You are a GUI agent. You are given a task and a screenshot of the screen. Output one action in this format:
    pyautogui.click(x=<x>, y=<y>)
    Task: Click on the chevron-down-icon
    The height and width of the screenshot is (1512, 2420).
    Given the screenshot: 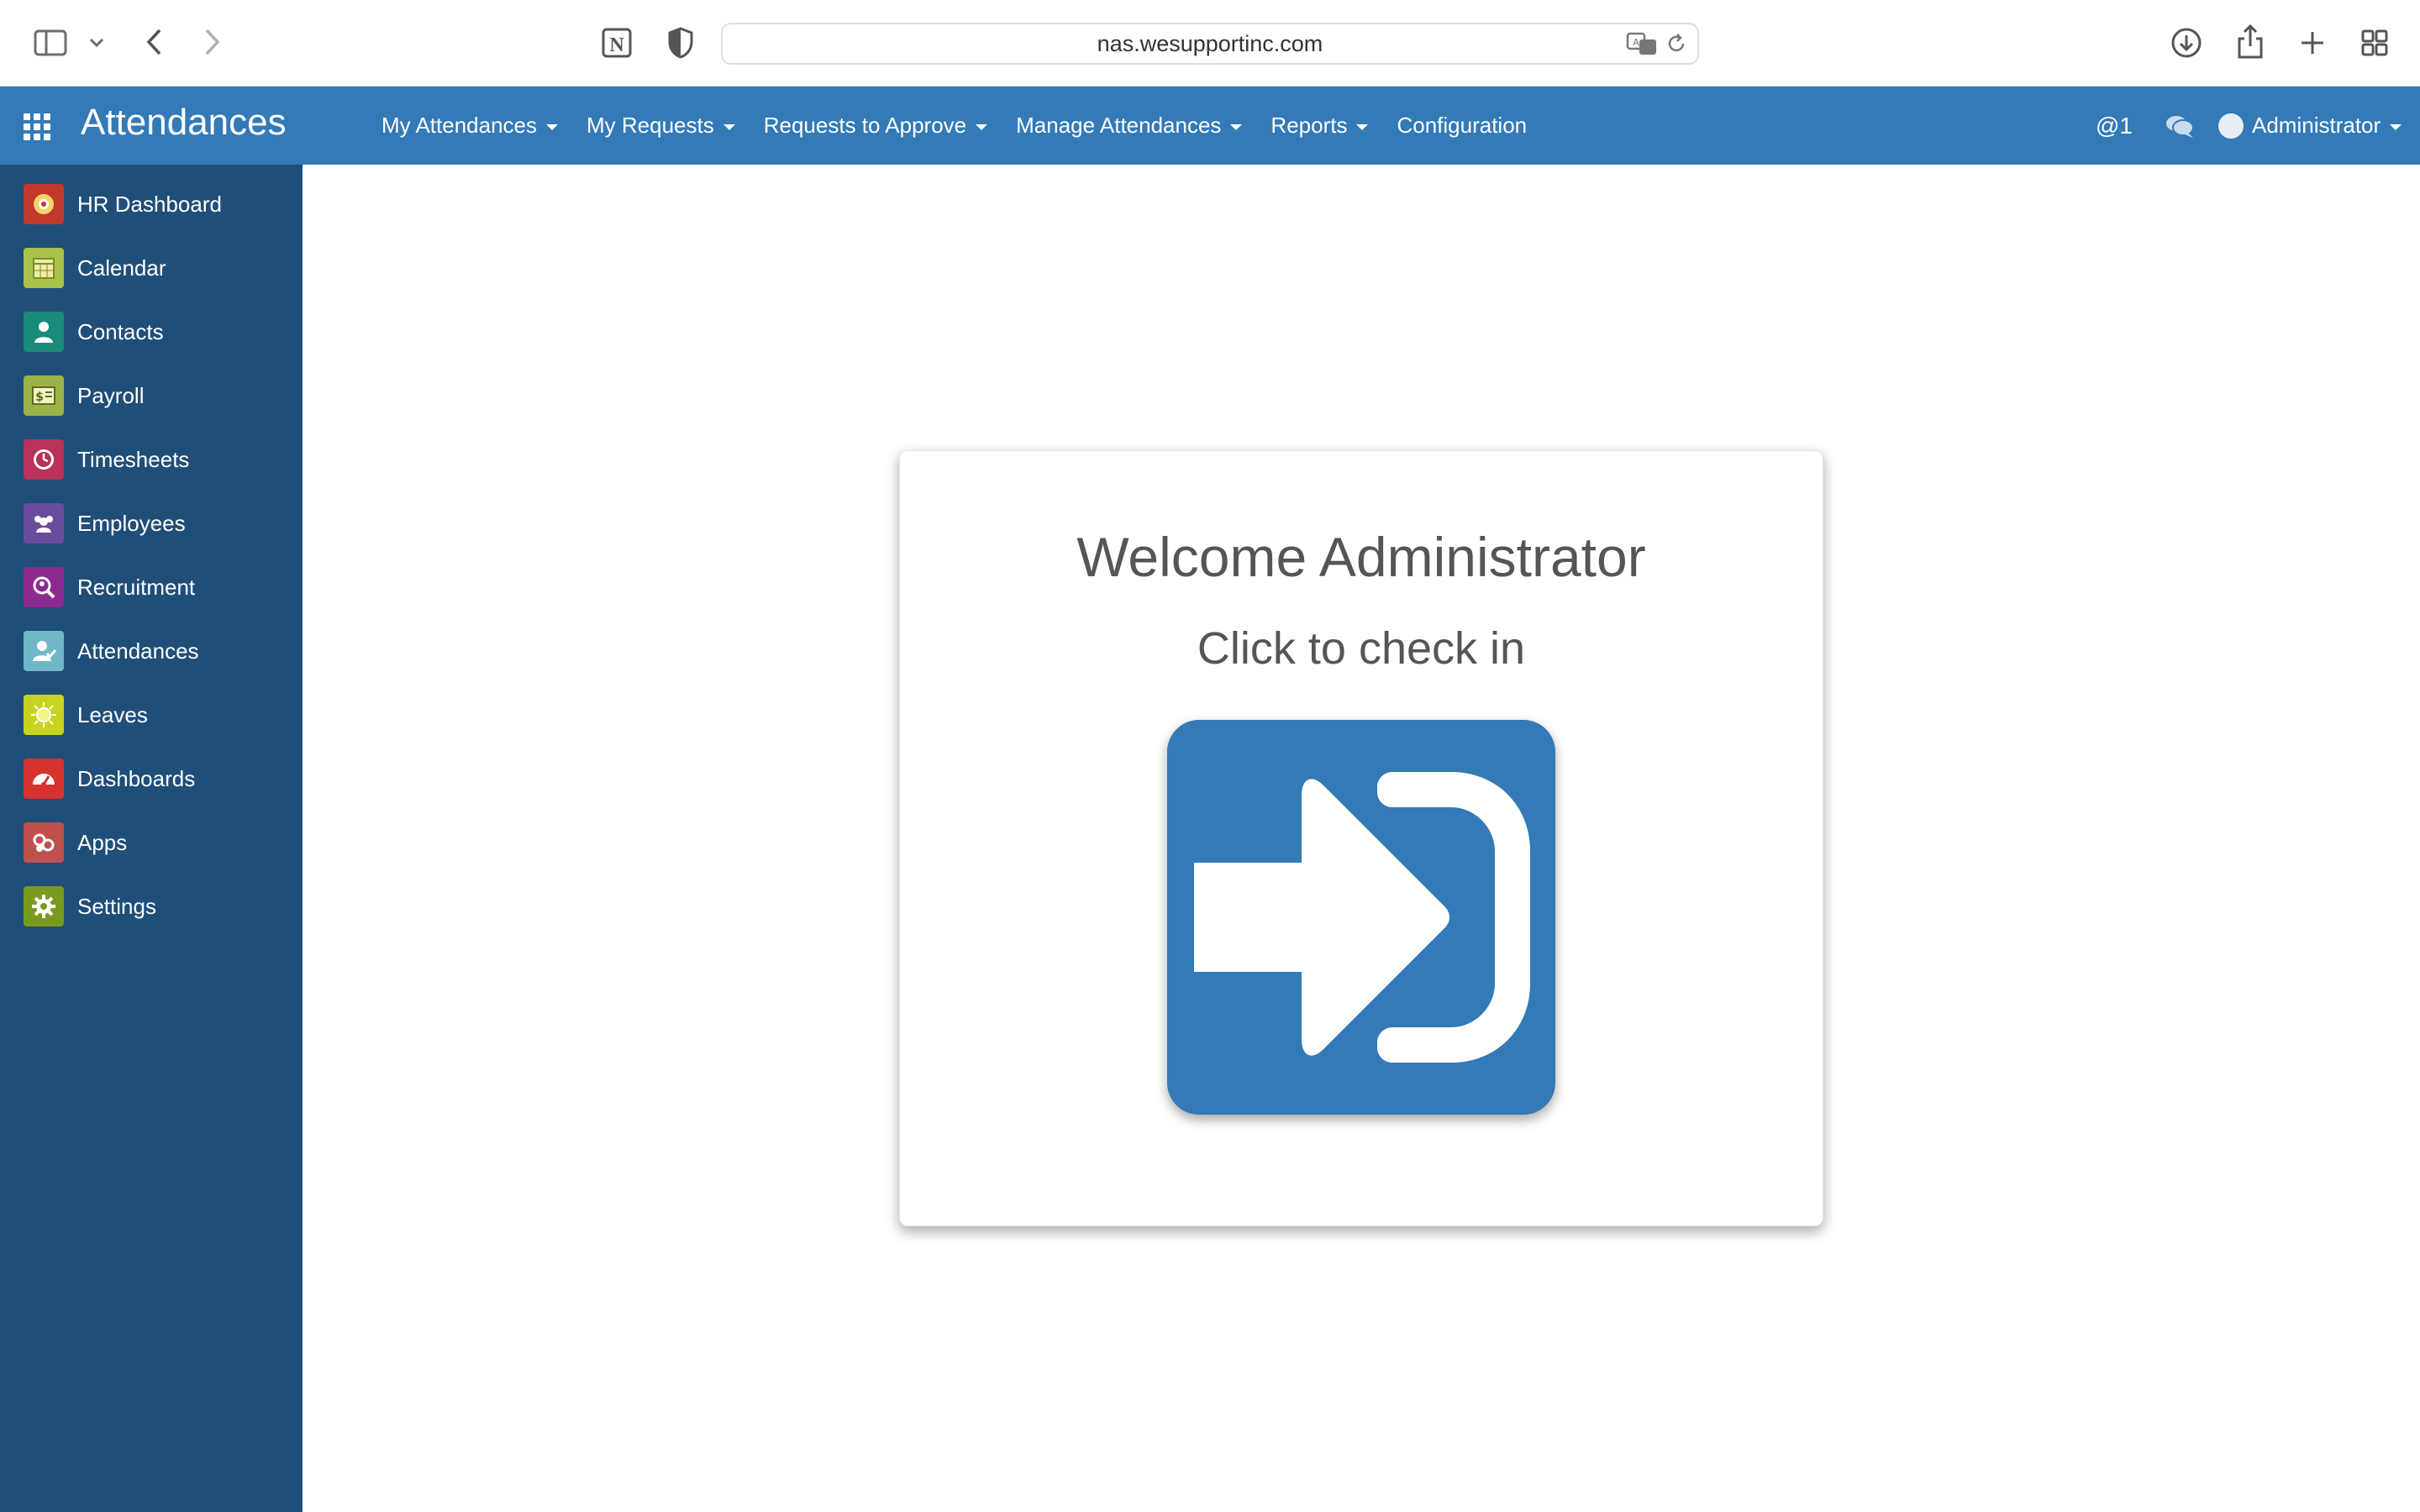 What is the action you would take?
    pyautogui.click(x=96, y=43)
    